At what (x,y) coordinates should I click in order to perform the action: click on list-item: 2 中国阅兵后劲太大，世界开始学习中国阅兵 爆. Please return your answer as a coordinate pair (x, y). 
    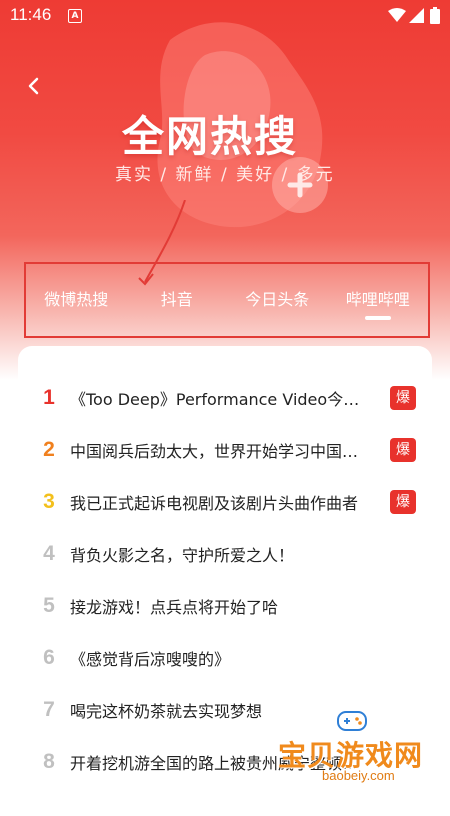
    Looking at the image, I should click on (225, 450).